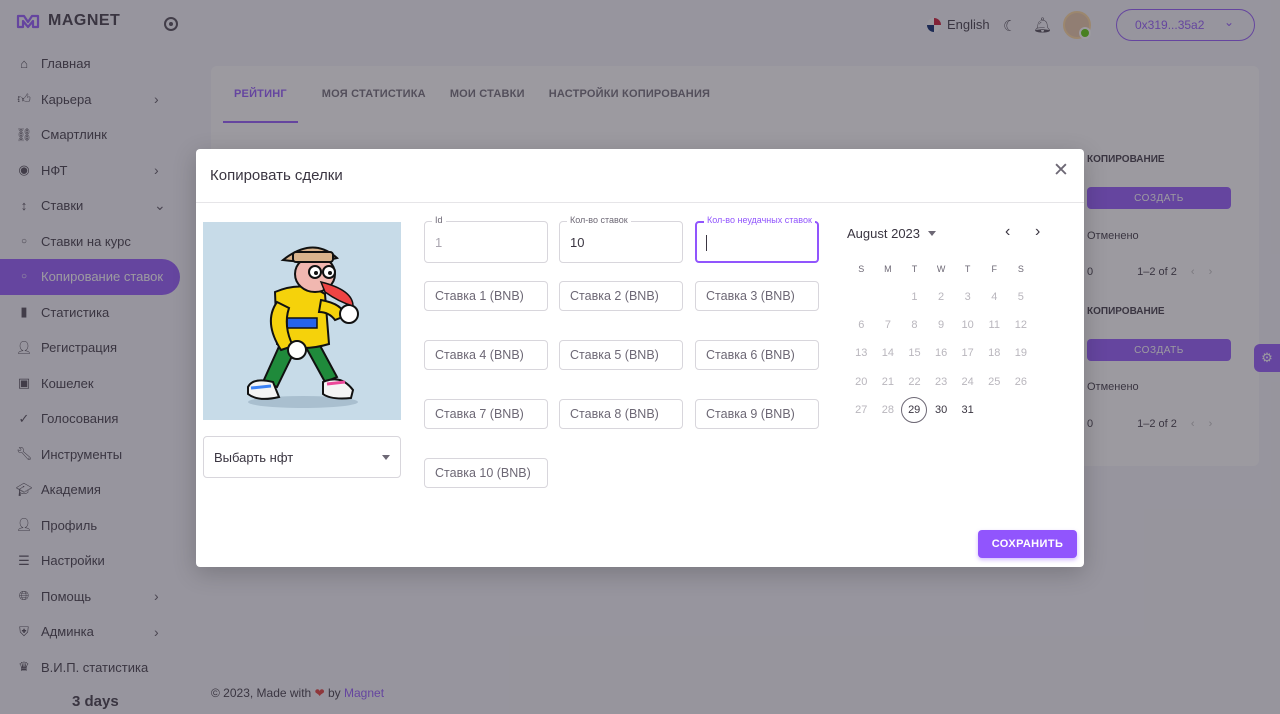  Describe the element at coordinates (1020, 297) in the screenshot. I see `calendar-day: 5` at that location.